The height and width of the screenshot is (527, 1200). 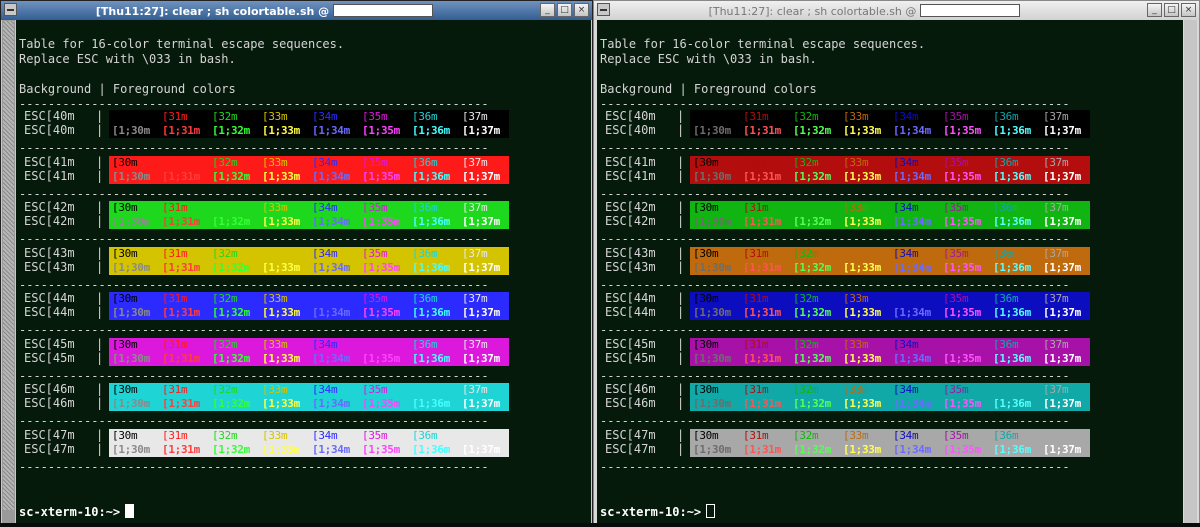 I want to click on bg-label: ESC[41m, so click(x=49, y=161).